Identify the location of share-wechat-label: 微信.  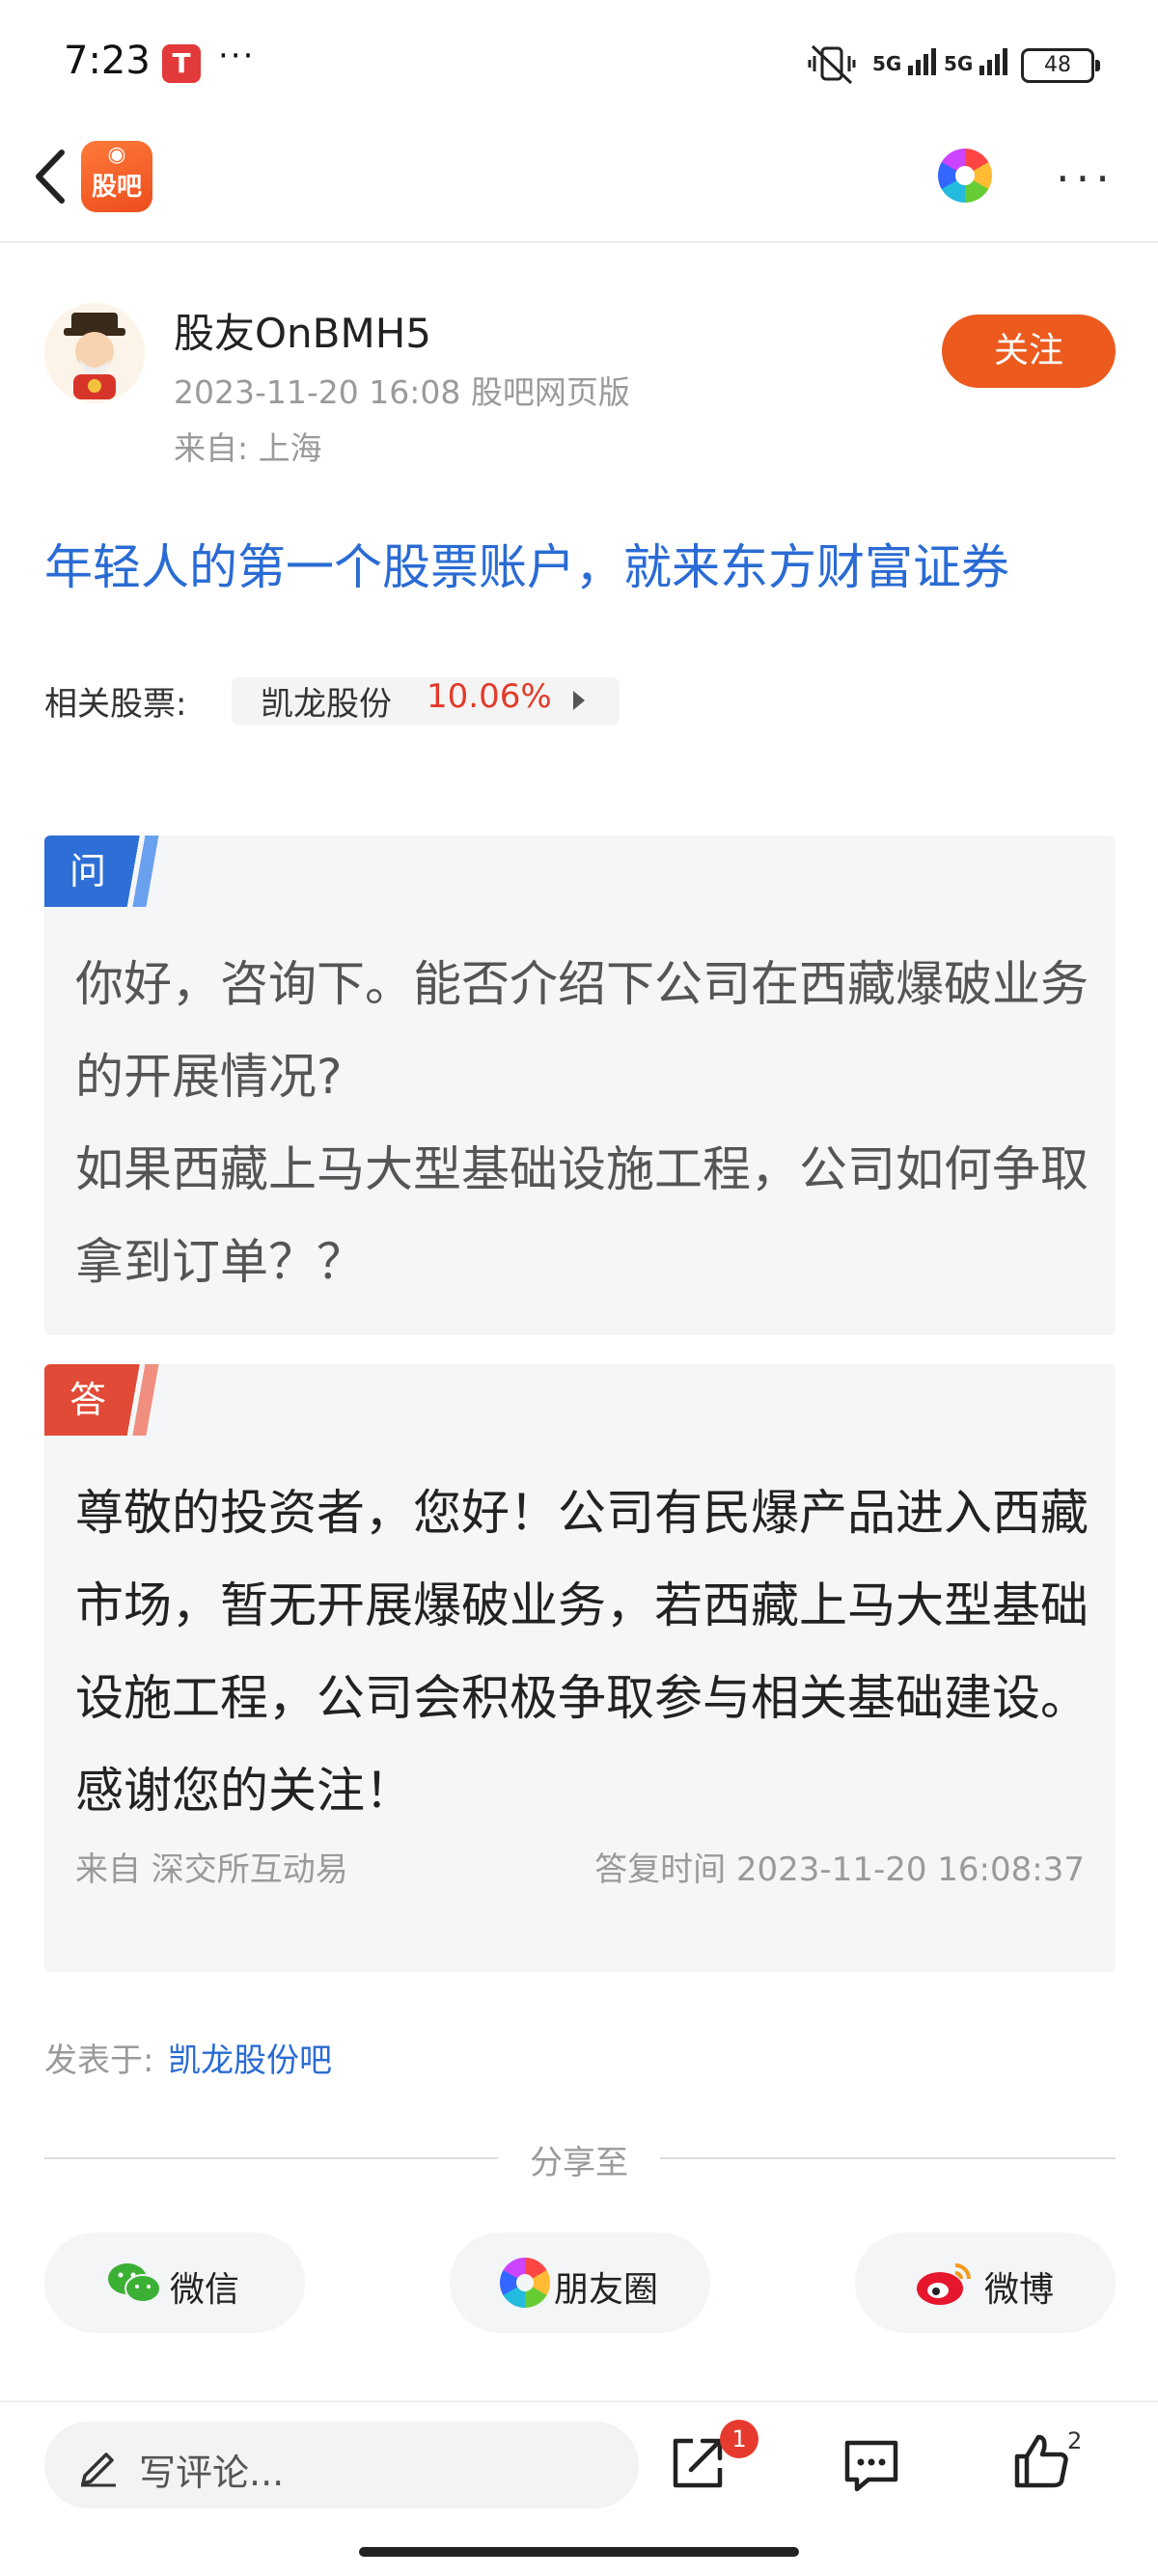
(205, 2290).